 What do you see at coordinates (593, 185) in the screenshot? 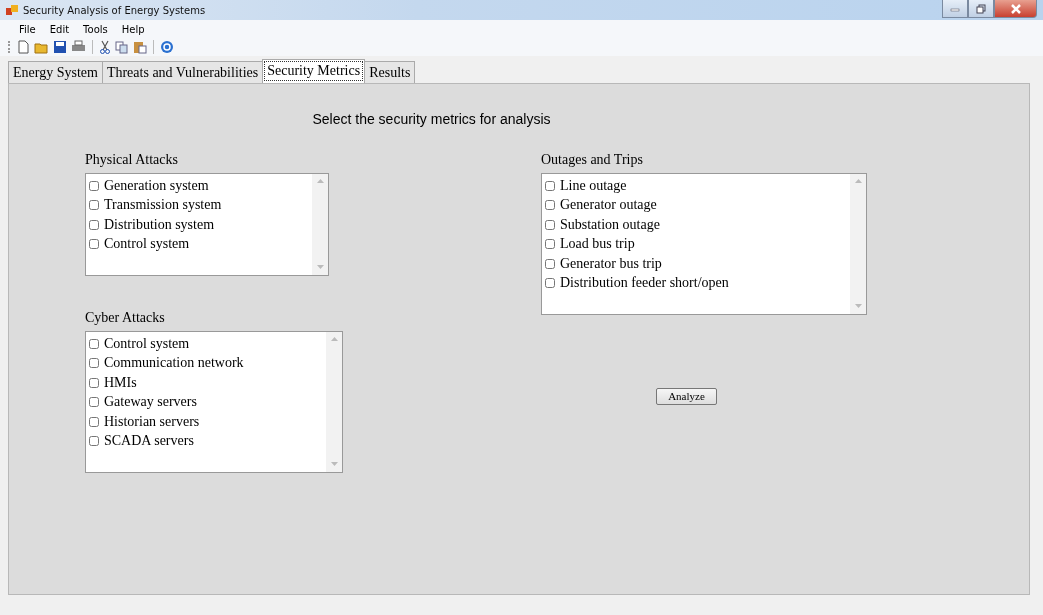
I see `checkbox-label: Line outage` at bounding box center [593, 185].